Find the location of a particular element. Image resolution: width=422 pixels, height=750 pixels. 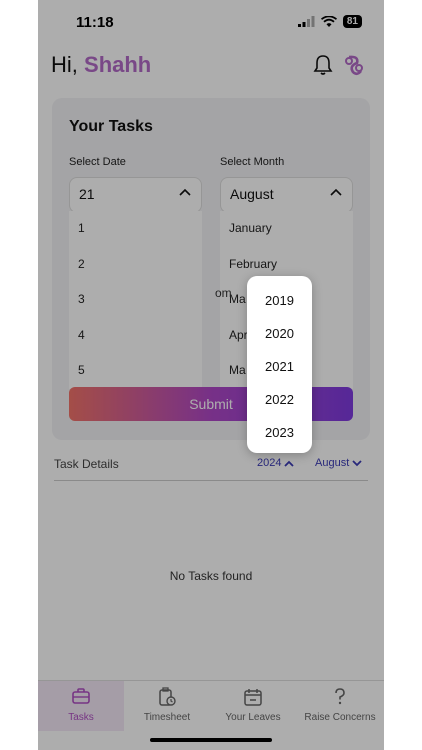

year-option: 2020 is located at coordinates (279, 333).